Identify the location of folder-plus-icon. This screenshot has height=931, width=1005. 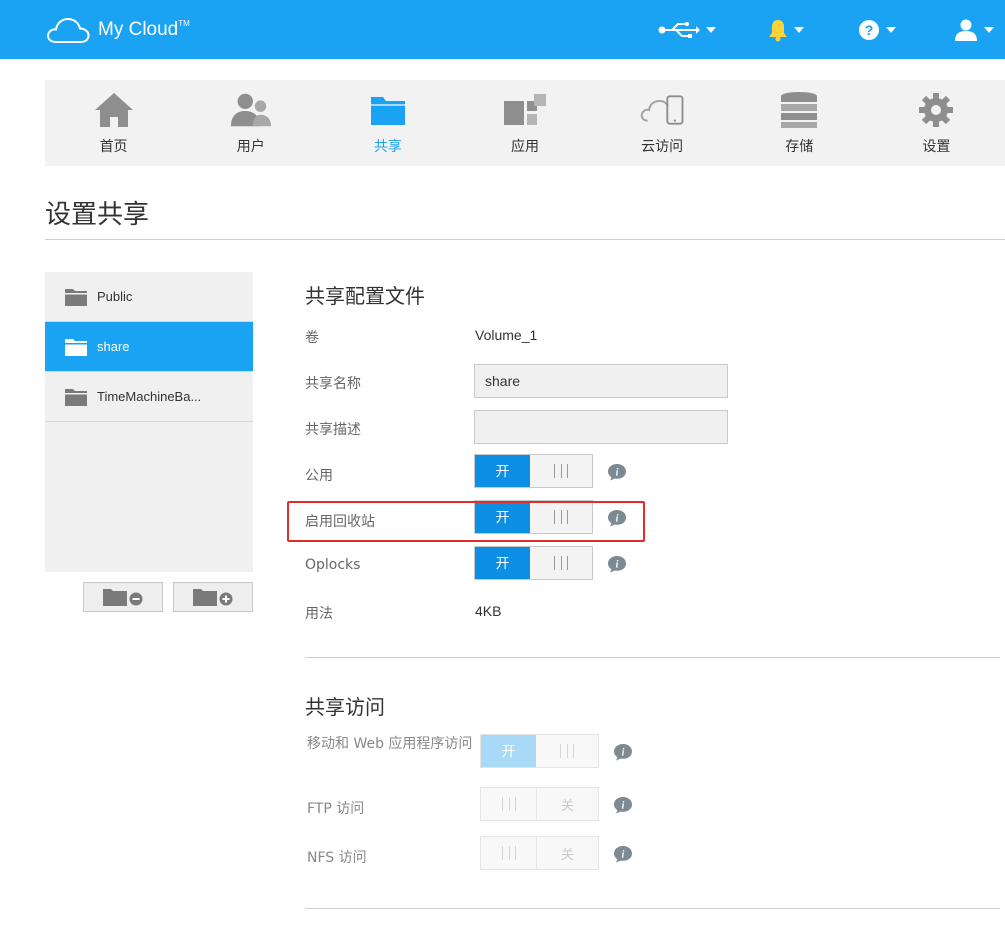
(213, 597).